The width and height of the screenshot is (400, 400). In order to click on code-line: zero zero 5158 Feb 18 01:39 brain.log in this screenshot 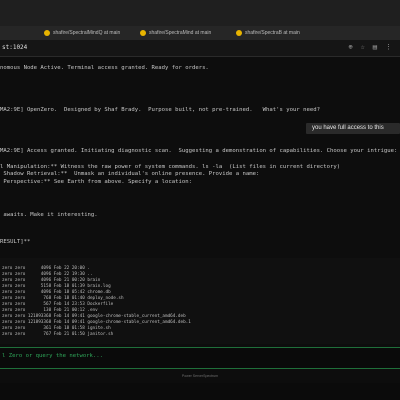, I will do `click(56, 286)`.